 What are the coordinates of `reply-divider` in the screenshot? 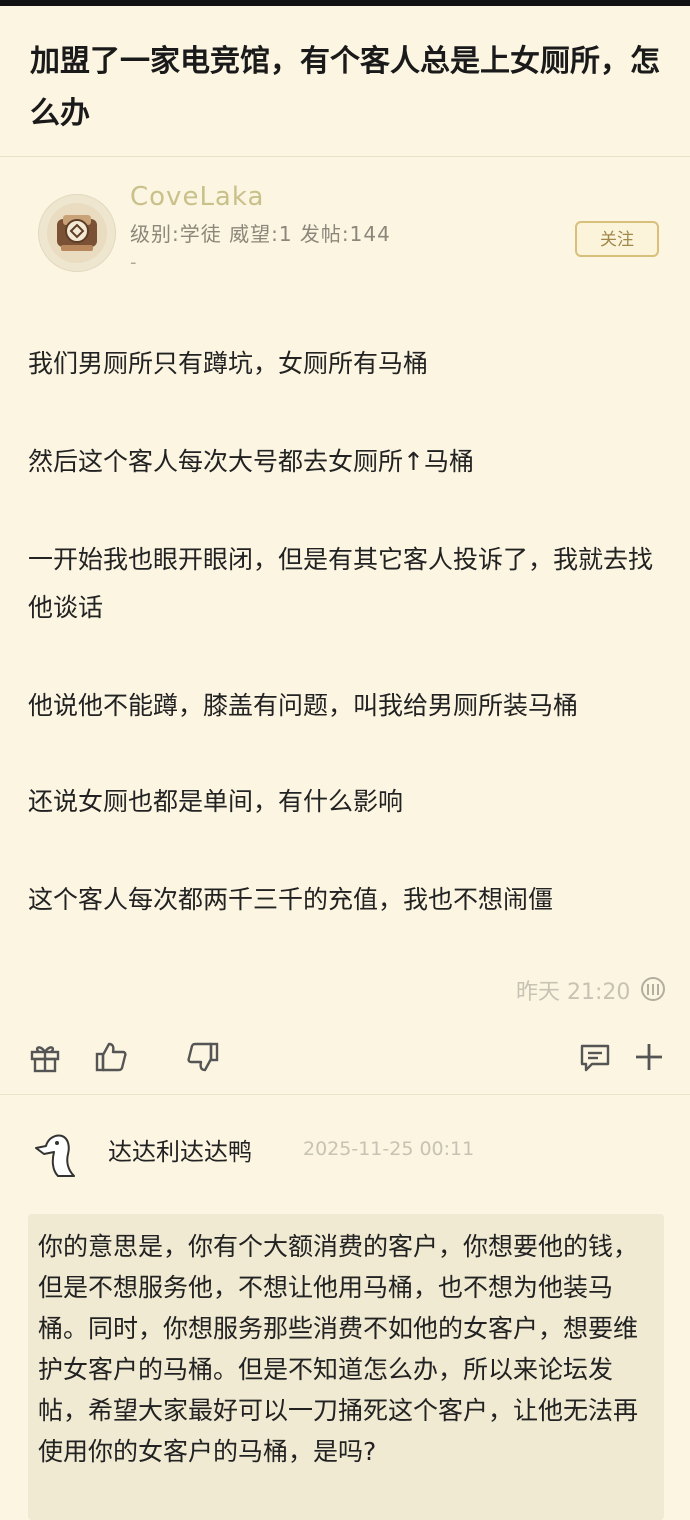 It's located at (345, 1094).